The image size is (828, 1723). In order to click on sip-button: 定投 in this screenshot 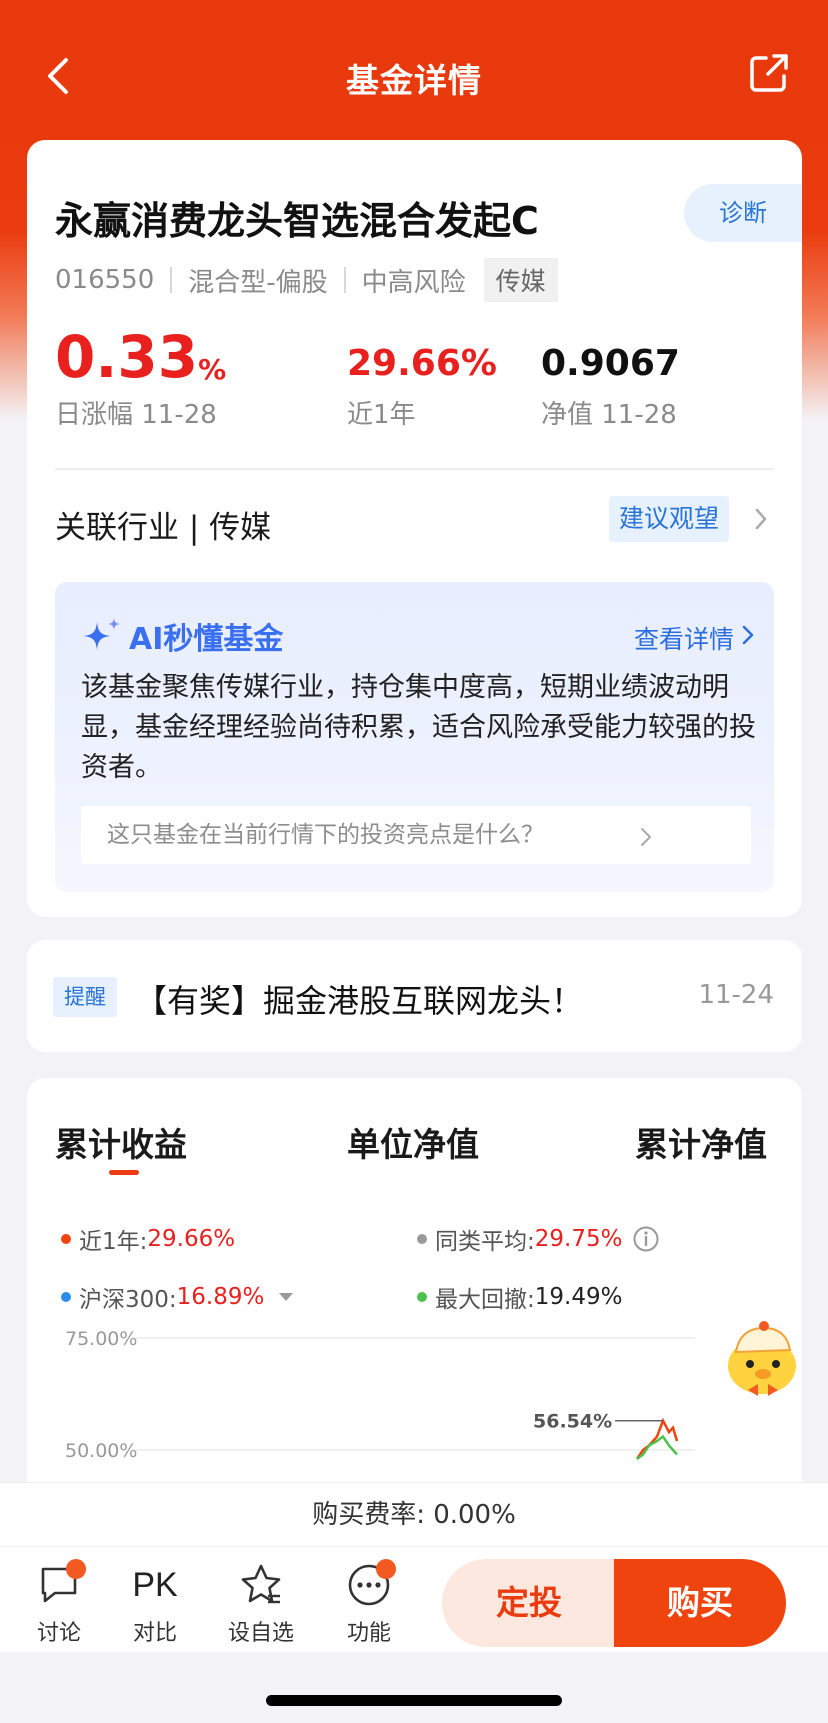, I will do `click(529, 1603)`.